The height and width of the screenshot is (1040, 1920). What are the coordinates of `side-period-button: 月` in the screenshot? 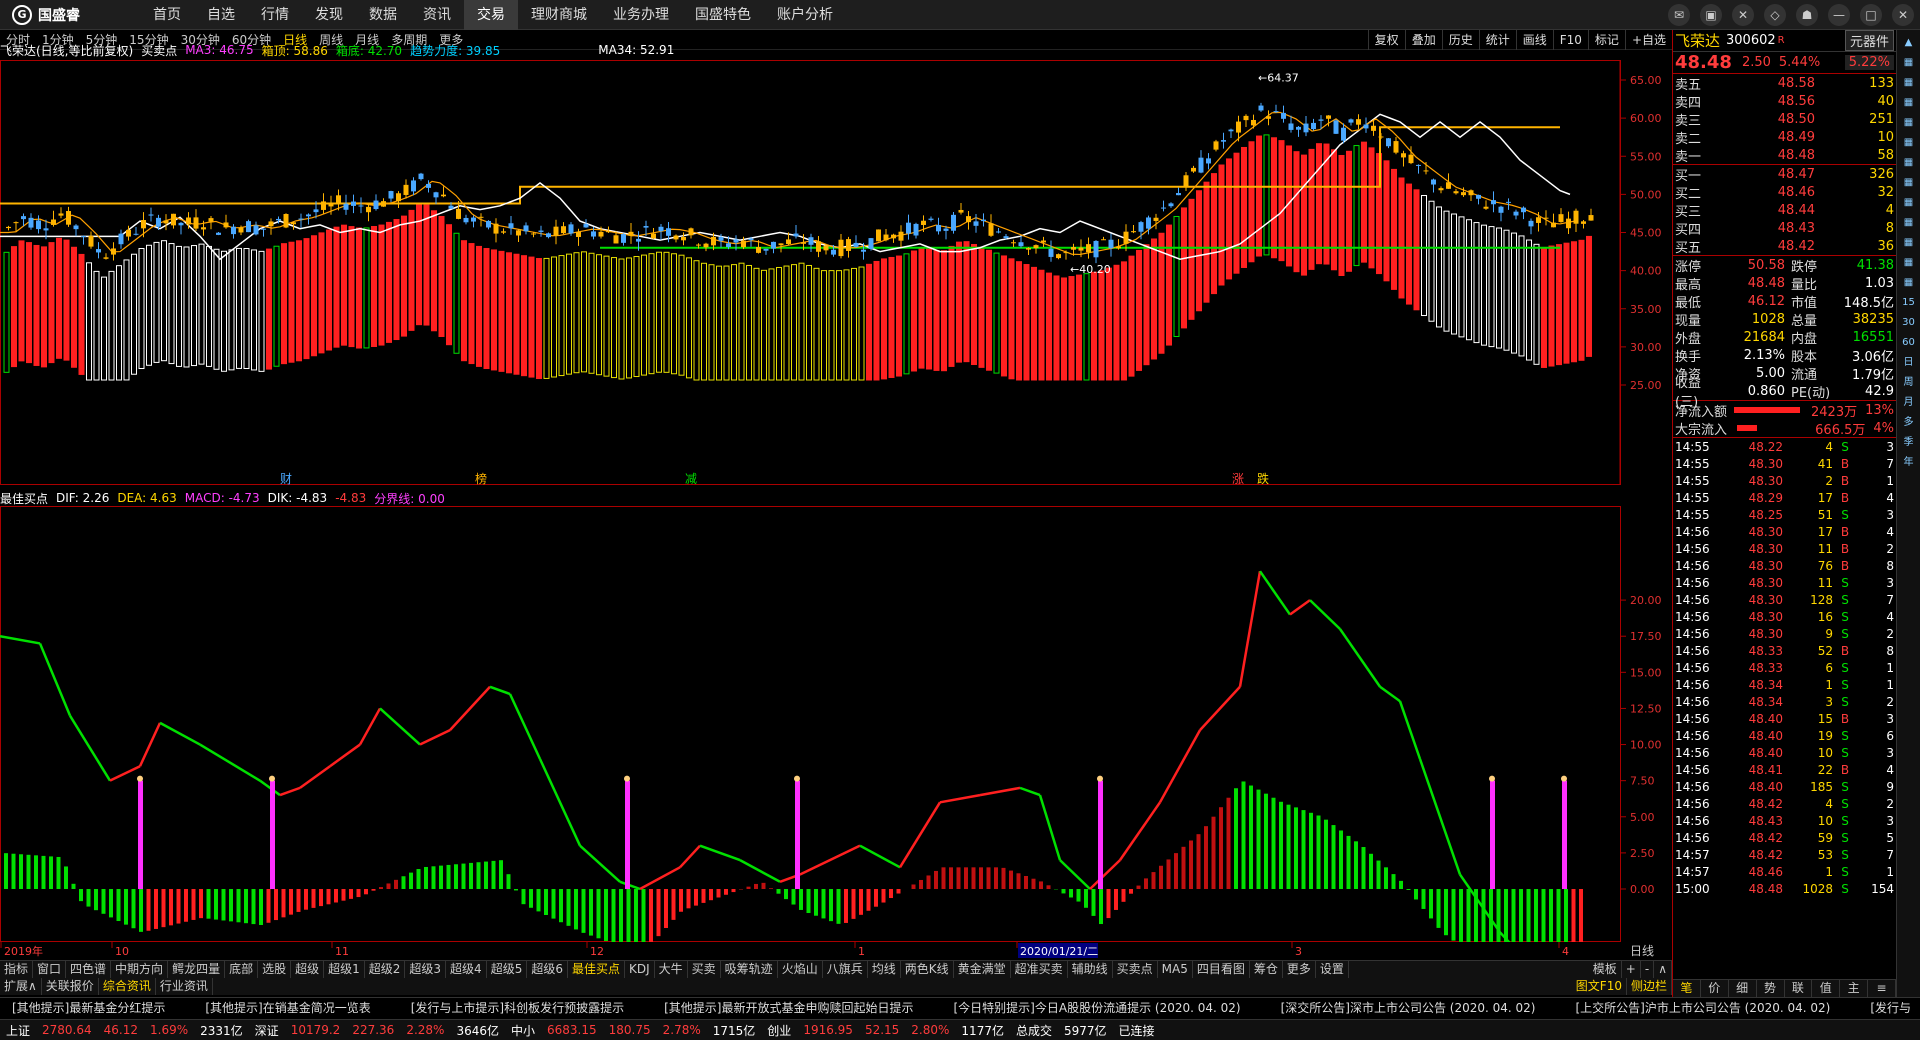 It's located at (1909, 403).